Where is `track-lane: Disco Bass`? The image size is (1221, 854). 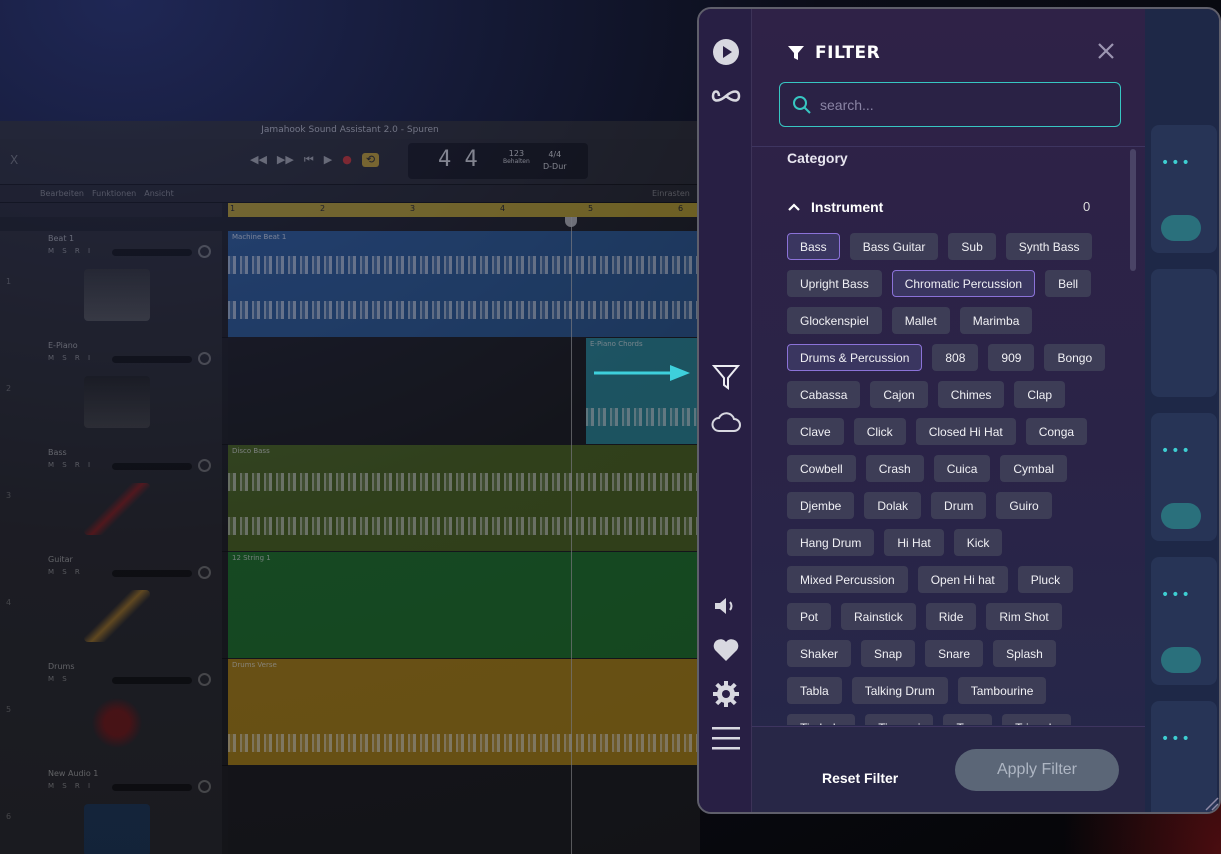 track-lane: Disco Bass is located at coordinates (464, 498).